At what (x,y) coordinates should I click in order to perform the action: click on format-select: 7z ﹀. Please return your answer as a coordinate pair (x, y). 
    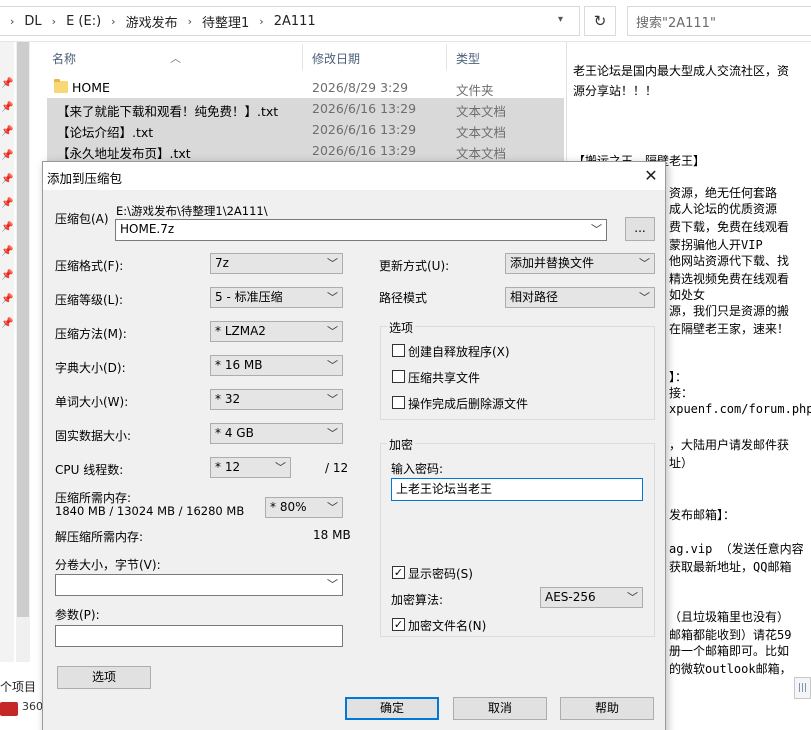
    Looking at the image, I should click on (276, 263).